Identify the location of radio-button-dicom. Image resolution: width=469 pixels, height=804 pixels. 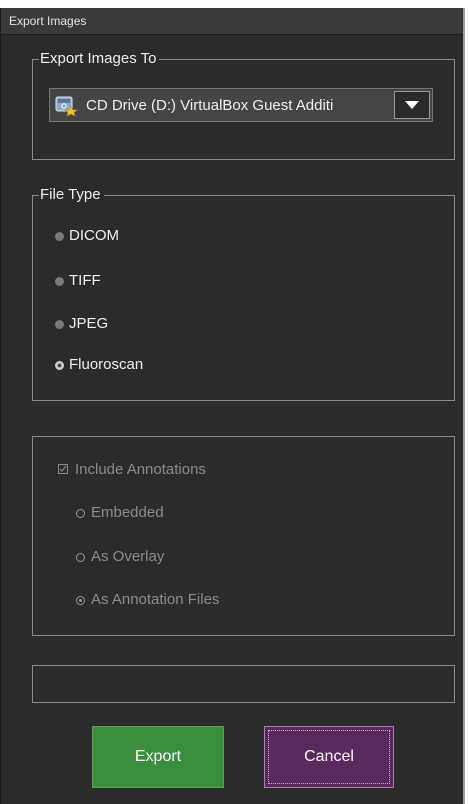
(59, 236).